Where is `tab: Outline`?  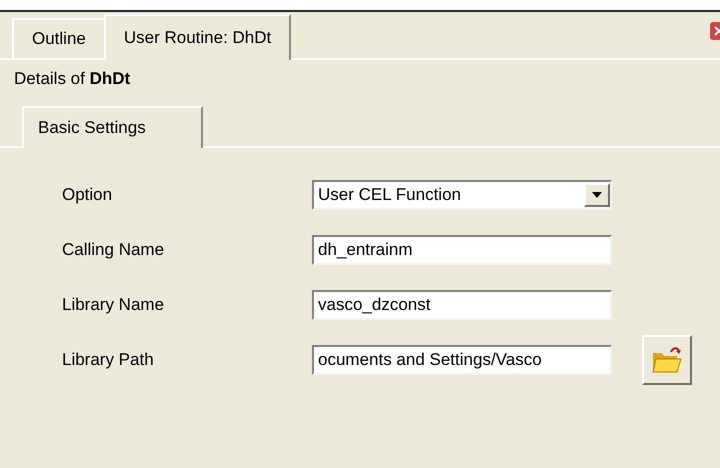 tab: Outline is located at coordinates (58, 38).